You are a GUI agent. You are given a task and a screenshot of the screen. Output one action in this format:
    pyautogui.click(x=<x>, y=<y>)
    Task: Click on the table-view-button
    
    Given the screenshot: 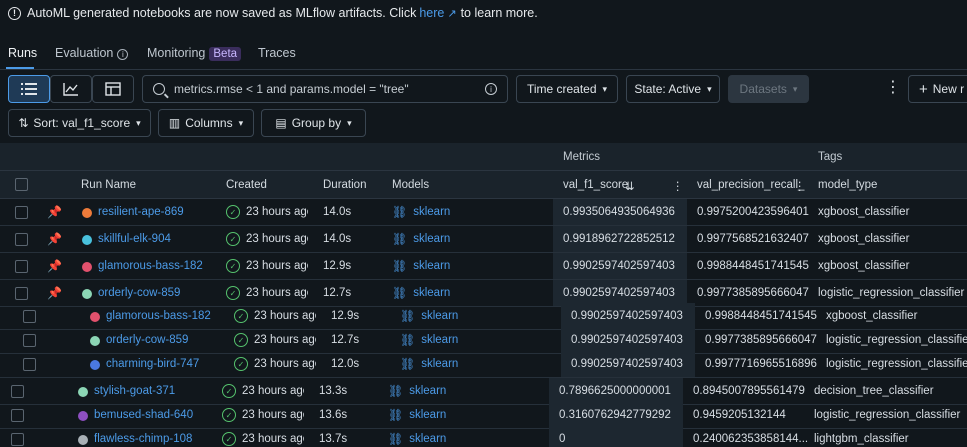 What is the action you would take?
    pyautogui.click(x=113, y=89)
    